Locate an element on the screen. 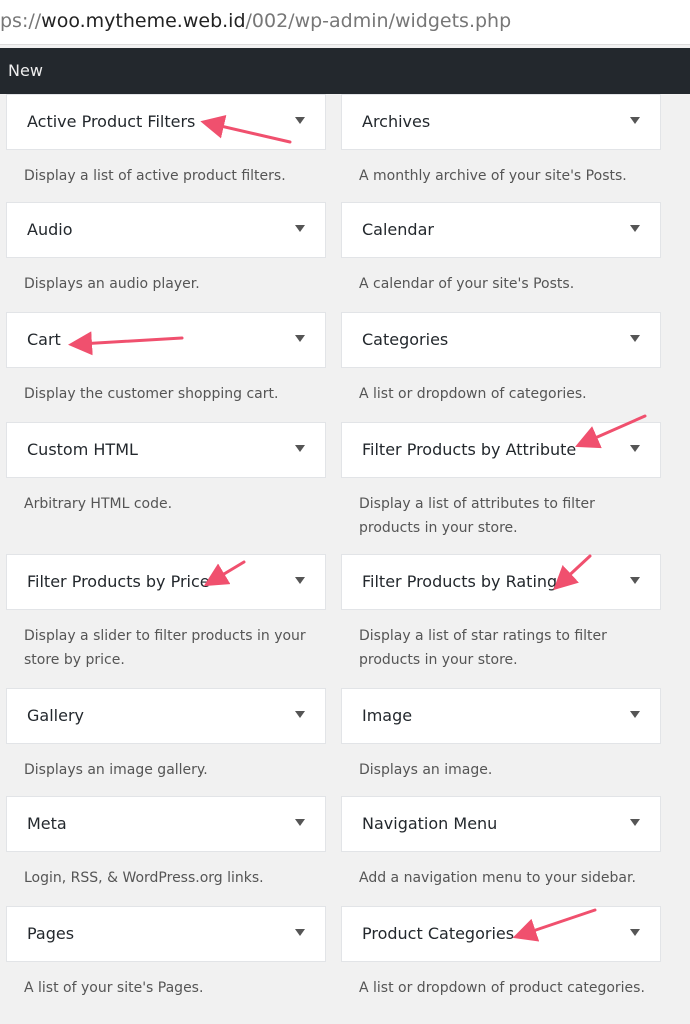  widget-title: Product Categories is located at coordinates (438, 933).